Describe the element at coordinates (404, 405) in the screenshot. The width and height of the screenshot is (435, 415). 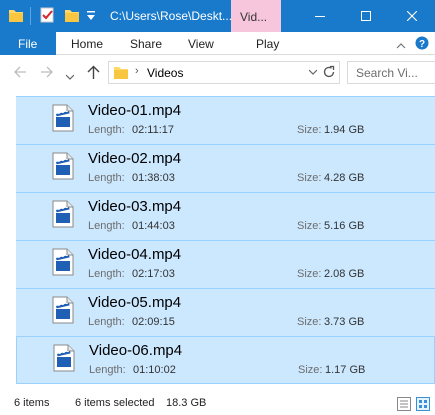
I see `details-view-icon` at that location.